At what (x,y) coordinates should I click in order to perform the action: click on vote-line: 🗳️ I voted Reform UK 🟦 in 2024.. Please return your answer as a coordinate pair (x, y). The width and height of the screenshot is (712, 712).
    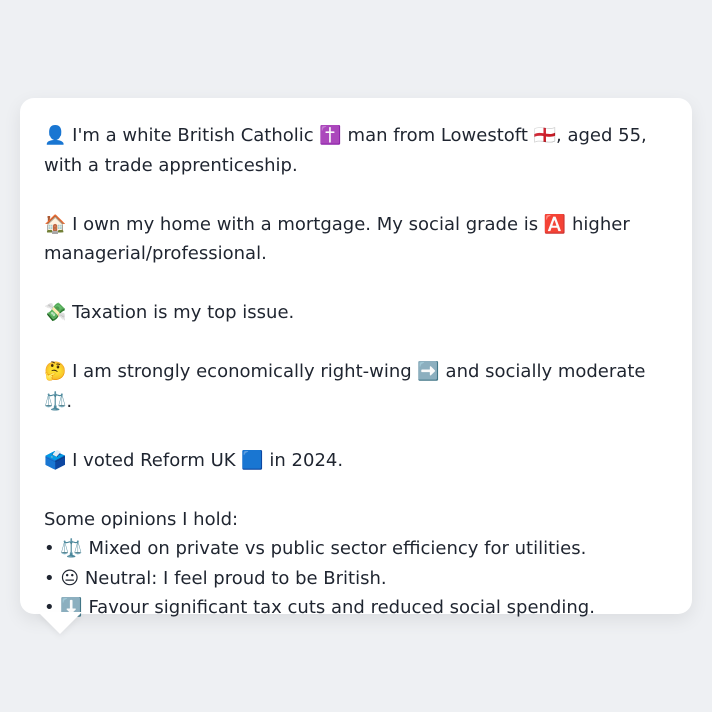
    Looking at the image, I should click on (194, 460).